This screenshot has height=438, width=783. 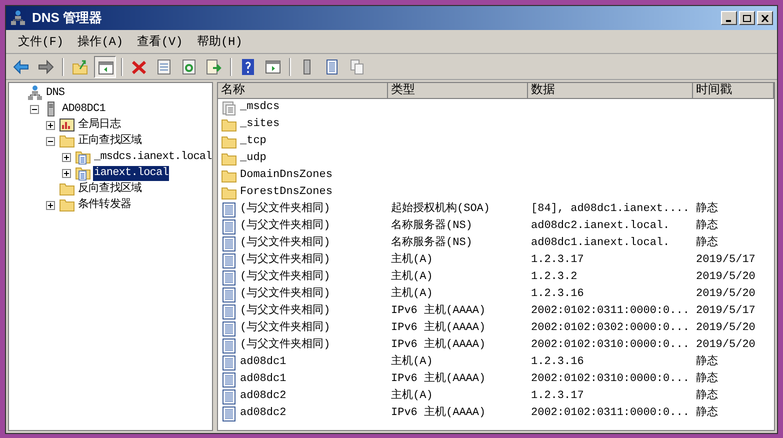 I want to click on table-cell: 起始授权机构(SOA), so click(x=440, y=209).